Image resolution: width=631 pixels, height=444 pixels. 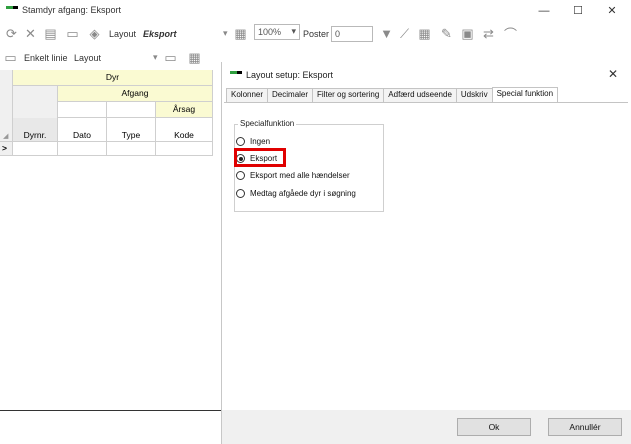 I want to click on dialog-close-button: ✕, so click(x=613, y=74).